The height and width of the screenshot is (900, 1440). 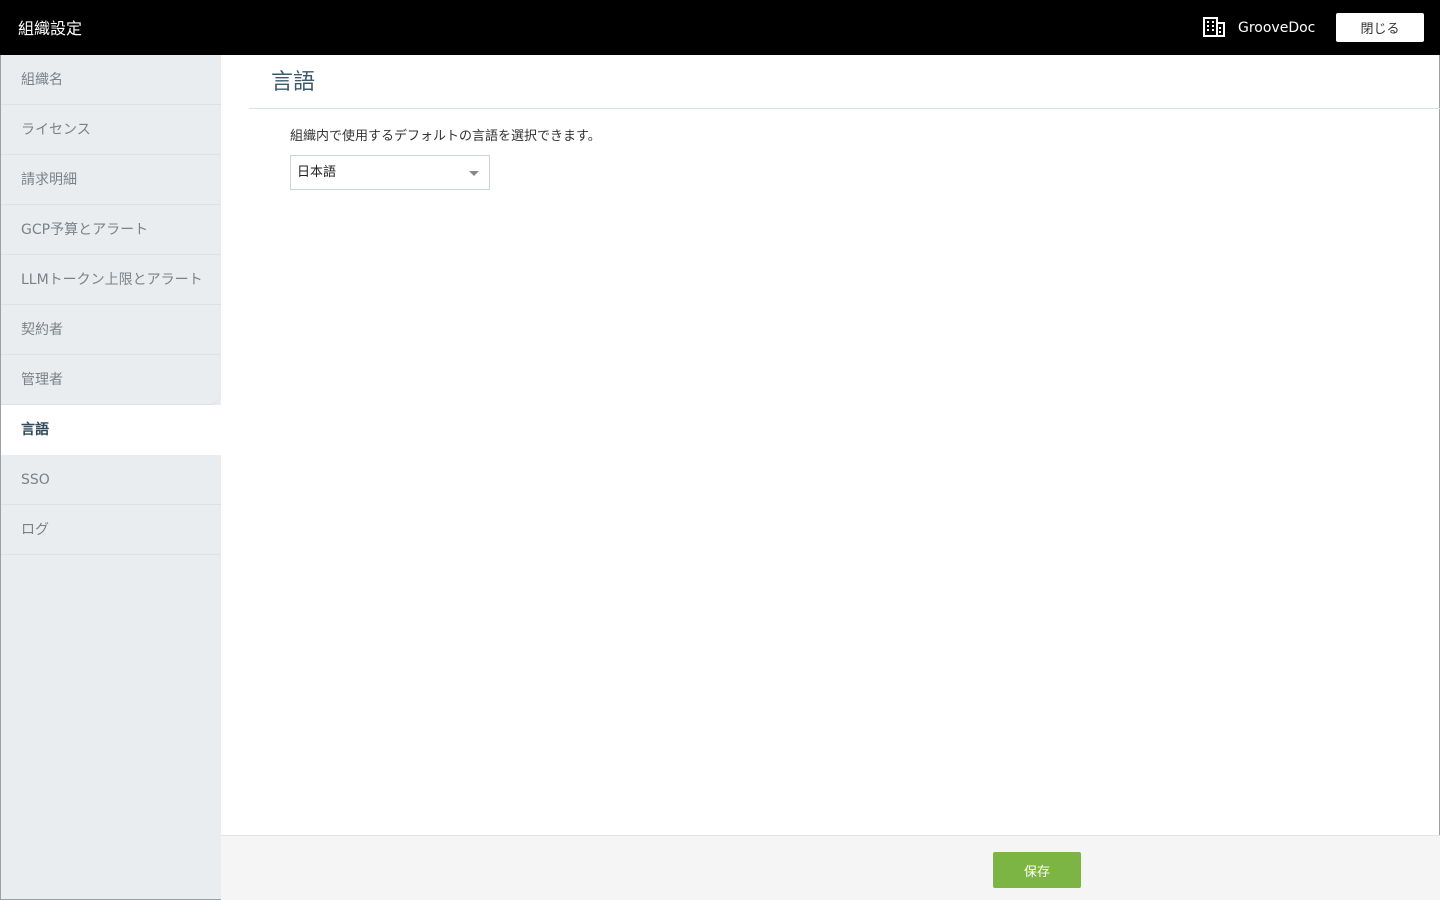 What do you see at coordinates (830, 867) in the screenshot?
I see `footer-bar: 保存` at bounding box center [830, 867].